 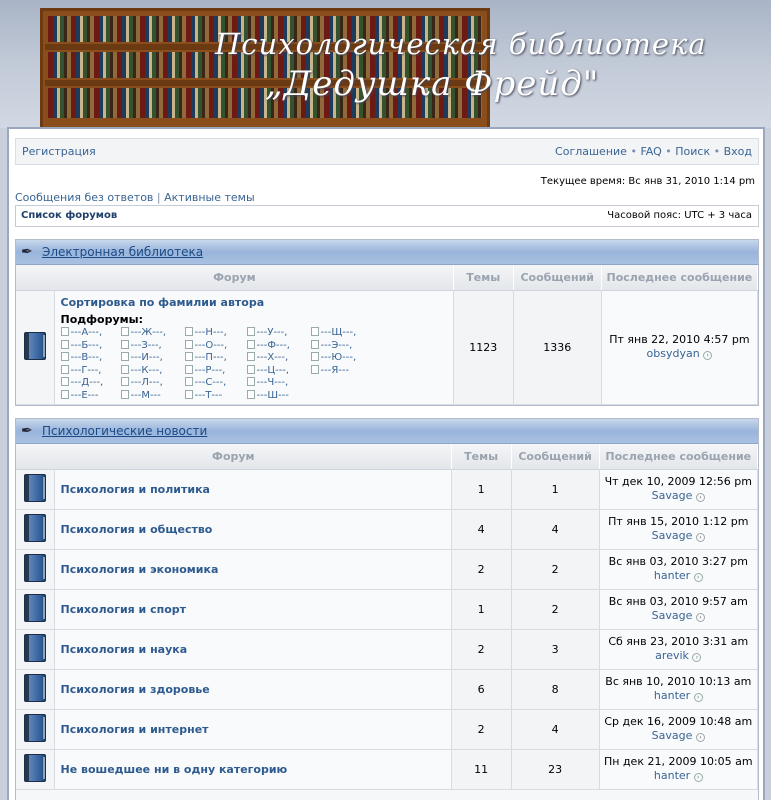 I want to click on subforum-item: ---Е---, so click(x=89, y=396).